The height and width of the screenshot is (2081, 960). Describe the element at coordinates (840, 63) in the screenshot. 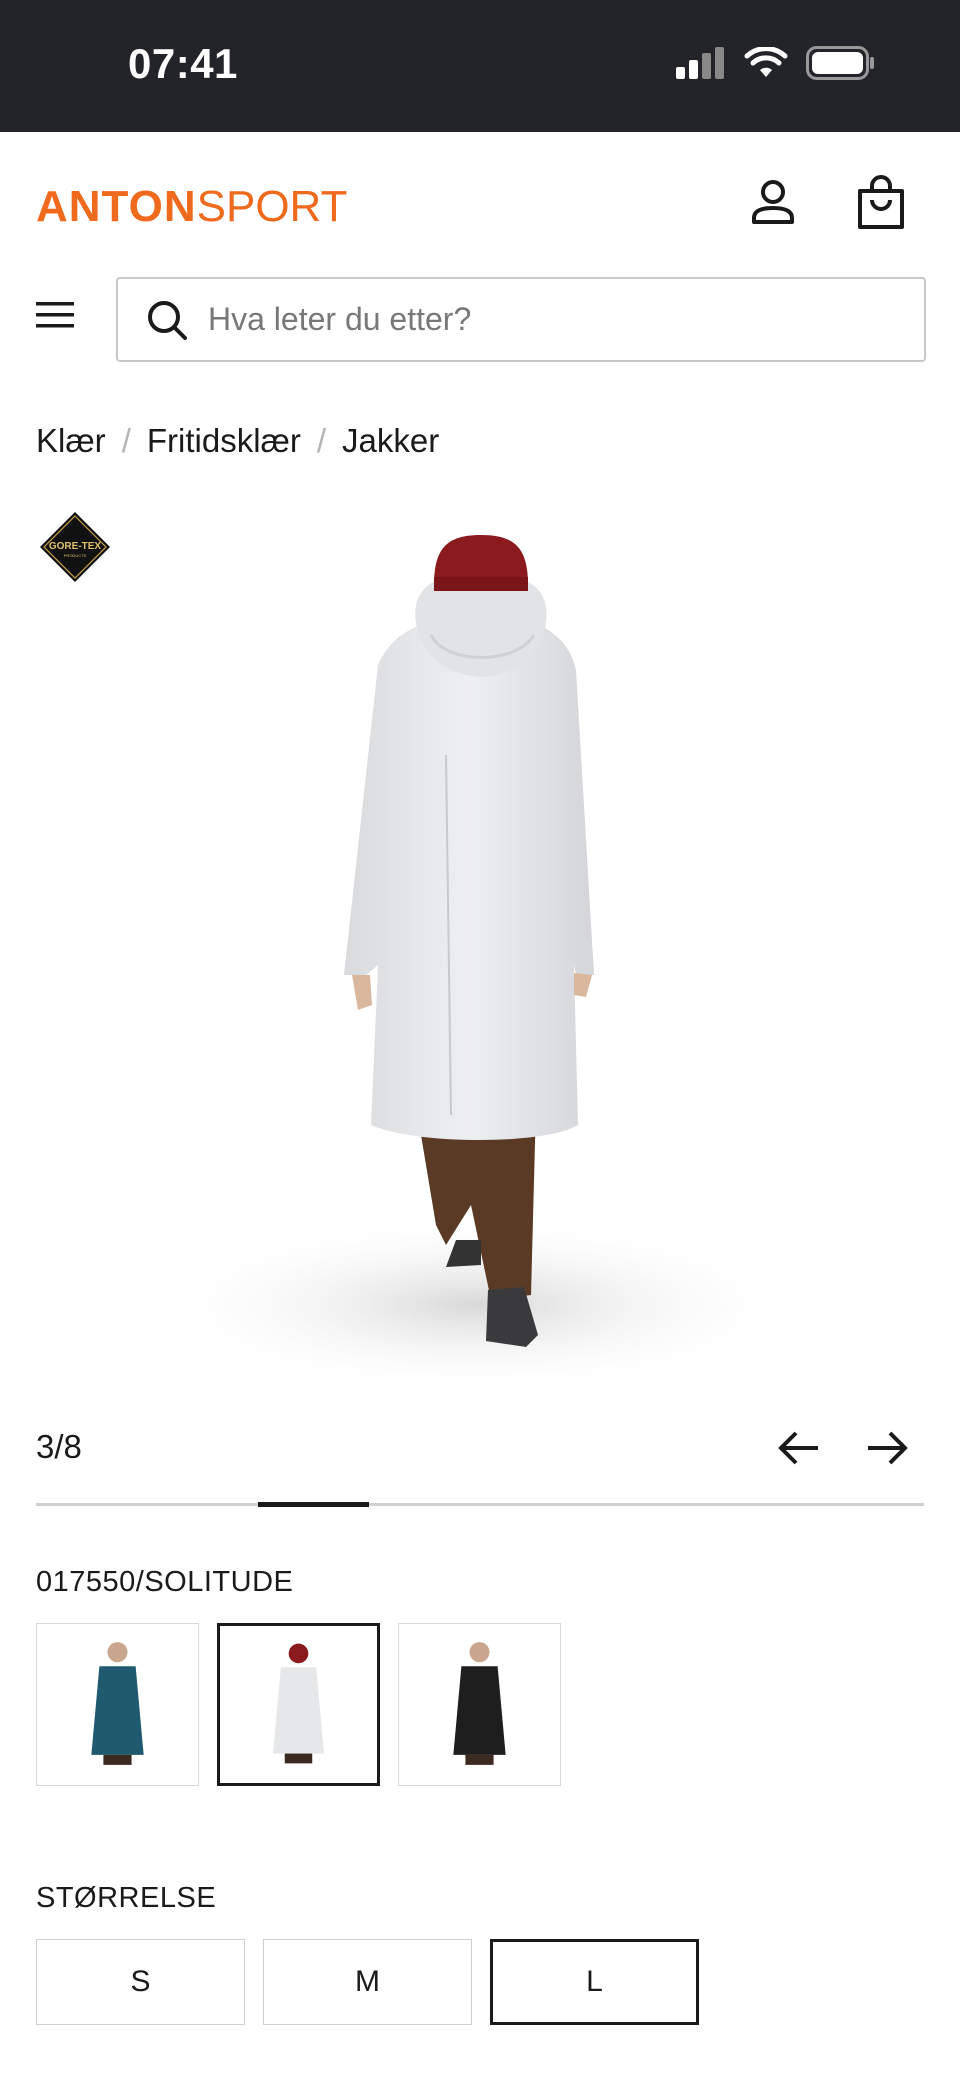

I see `battery-icon` at that location.